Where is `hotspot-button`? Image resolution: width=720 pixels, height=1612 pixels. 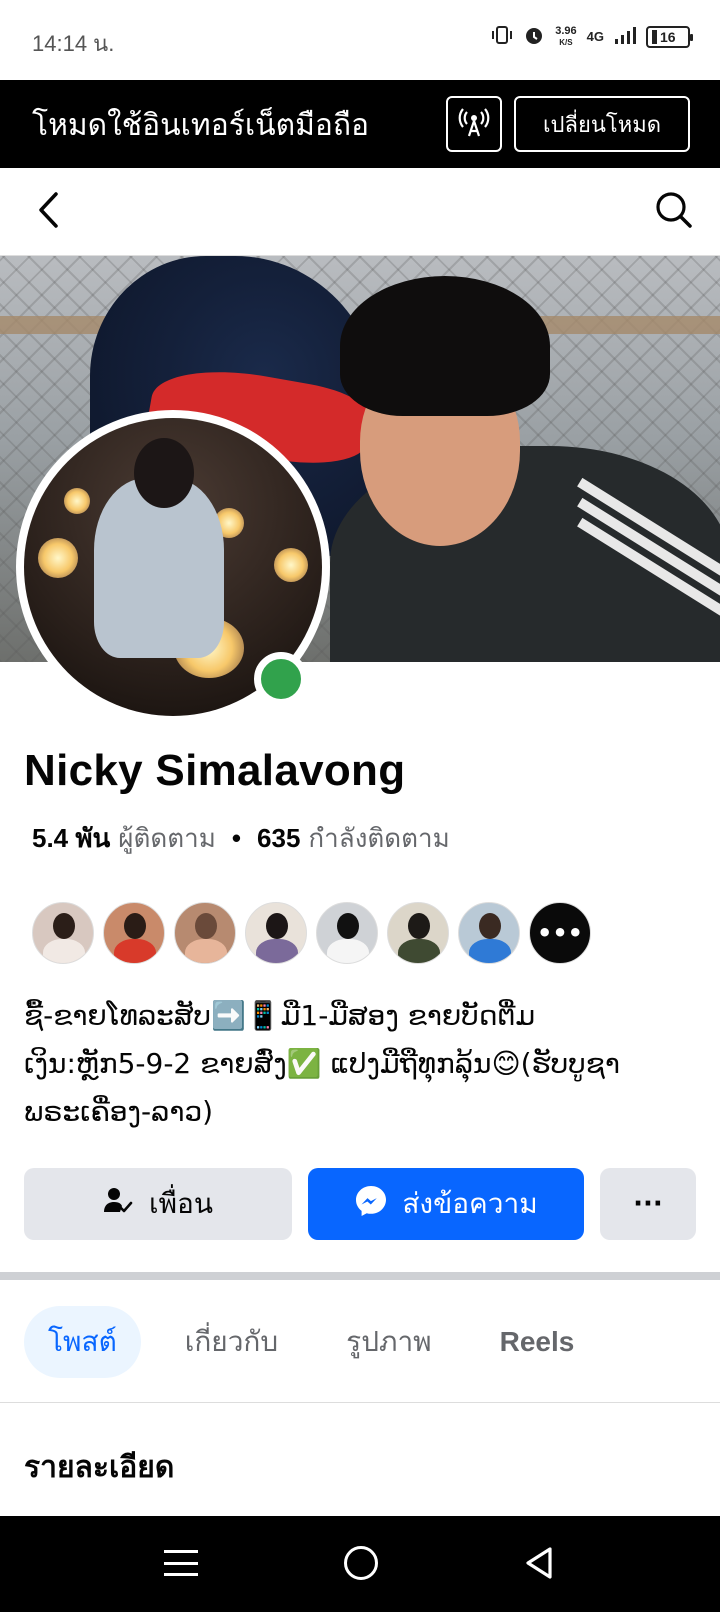
hotspot-button is located at coordinates (474, 124).